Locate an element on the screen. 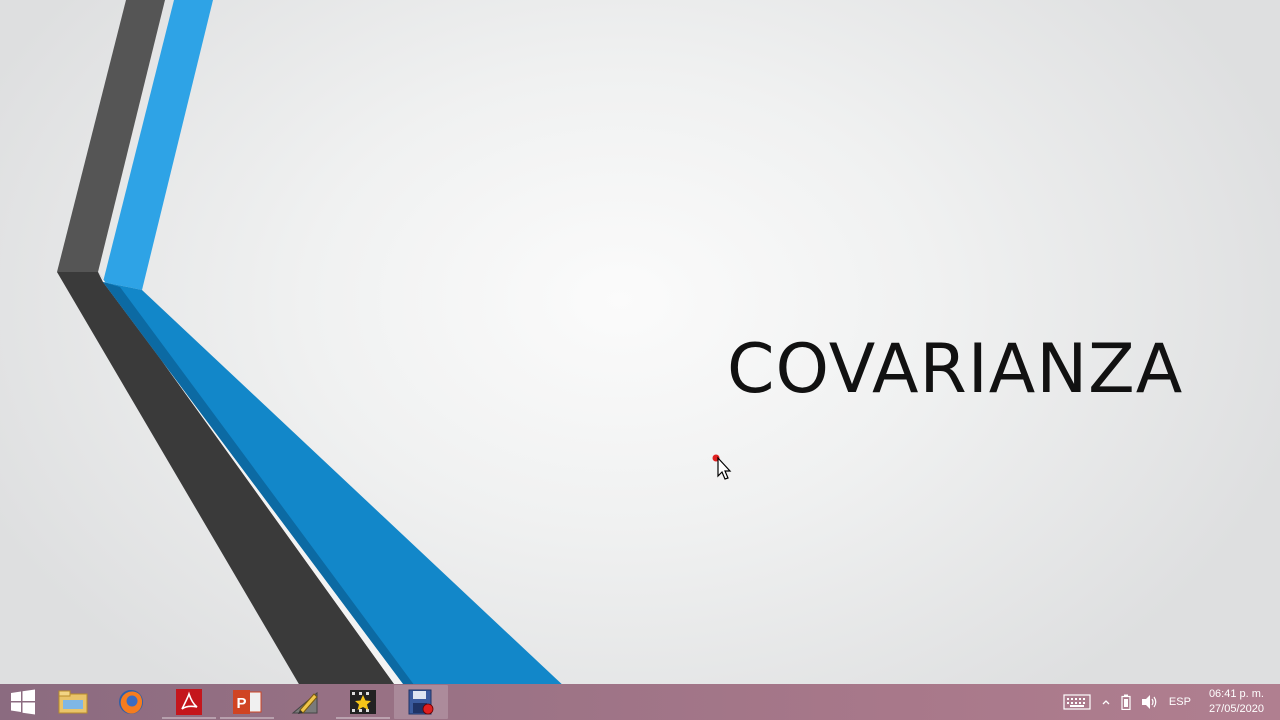 Image resolution: width=1280 pixels, height=720 pixels. slide-title: COVARIANZA is located at coordinates (955, 369).